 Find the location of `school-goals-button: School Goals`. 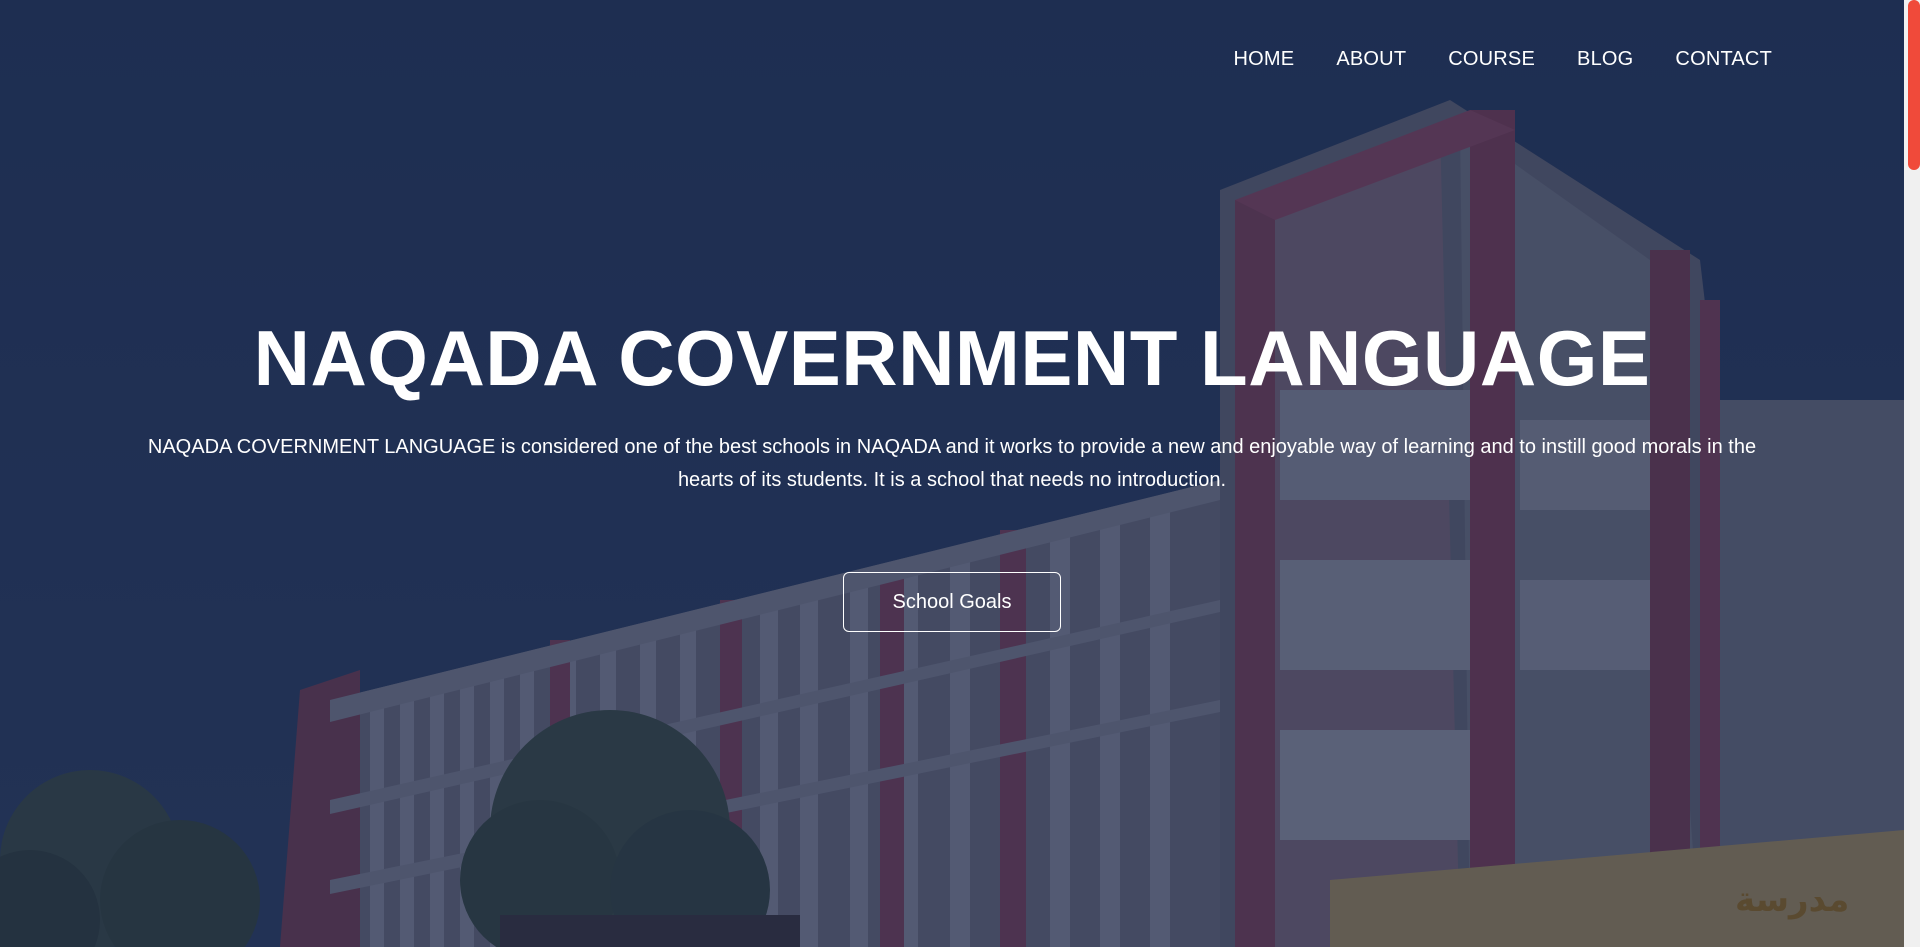

school-goals-button: School Goals is located at coordinates (952, 602).